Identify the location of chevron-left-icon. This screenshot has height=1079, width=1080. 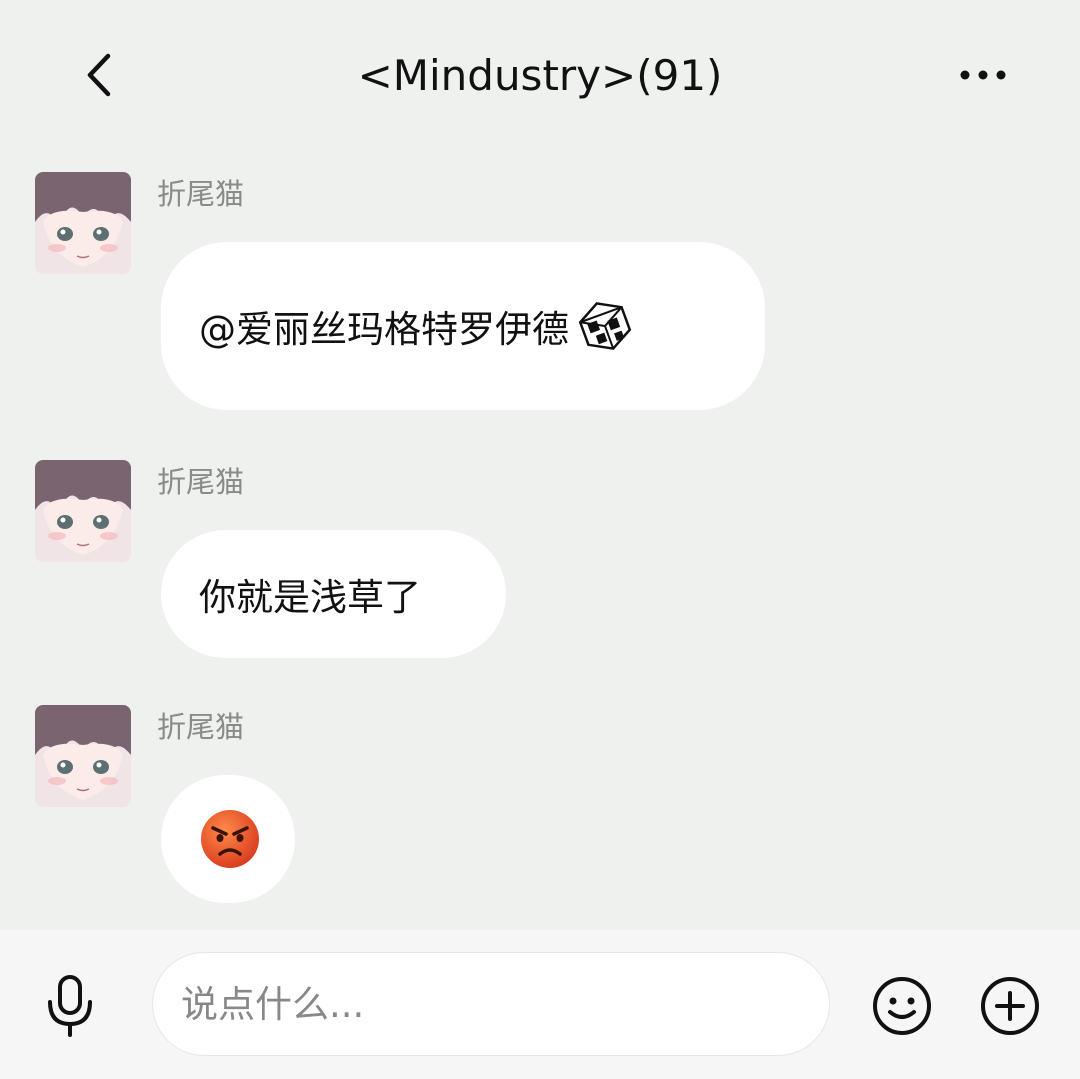
(99, 75).